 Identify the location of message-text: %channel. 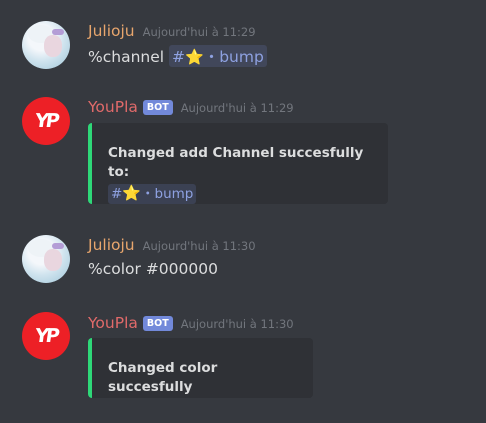
(126, 57).